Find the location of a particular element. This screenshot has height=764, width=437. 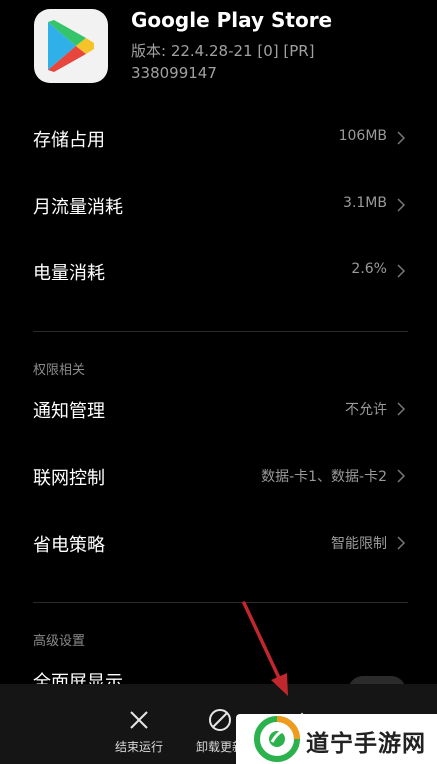

app-version: 版本: 22.4.28-21 [0] [PR] is located at coordinates (223, 51).